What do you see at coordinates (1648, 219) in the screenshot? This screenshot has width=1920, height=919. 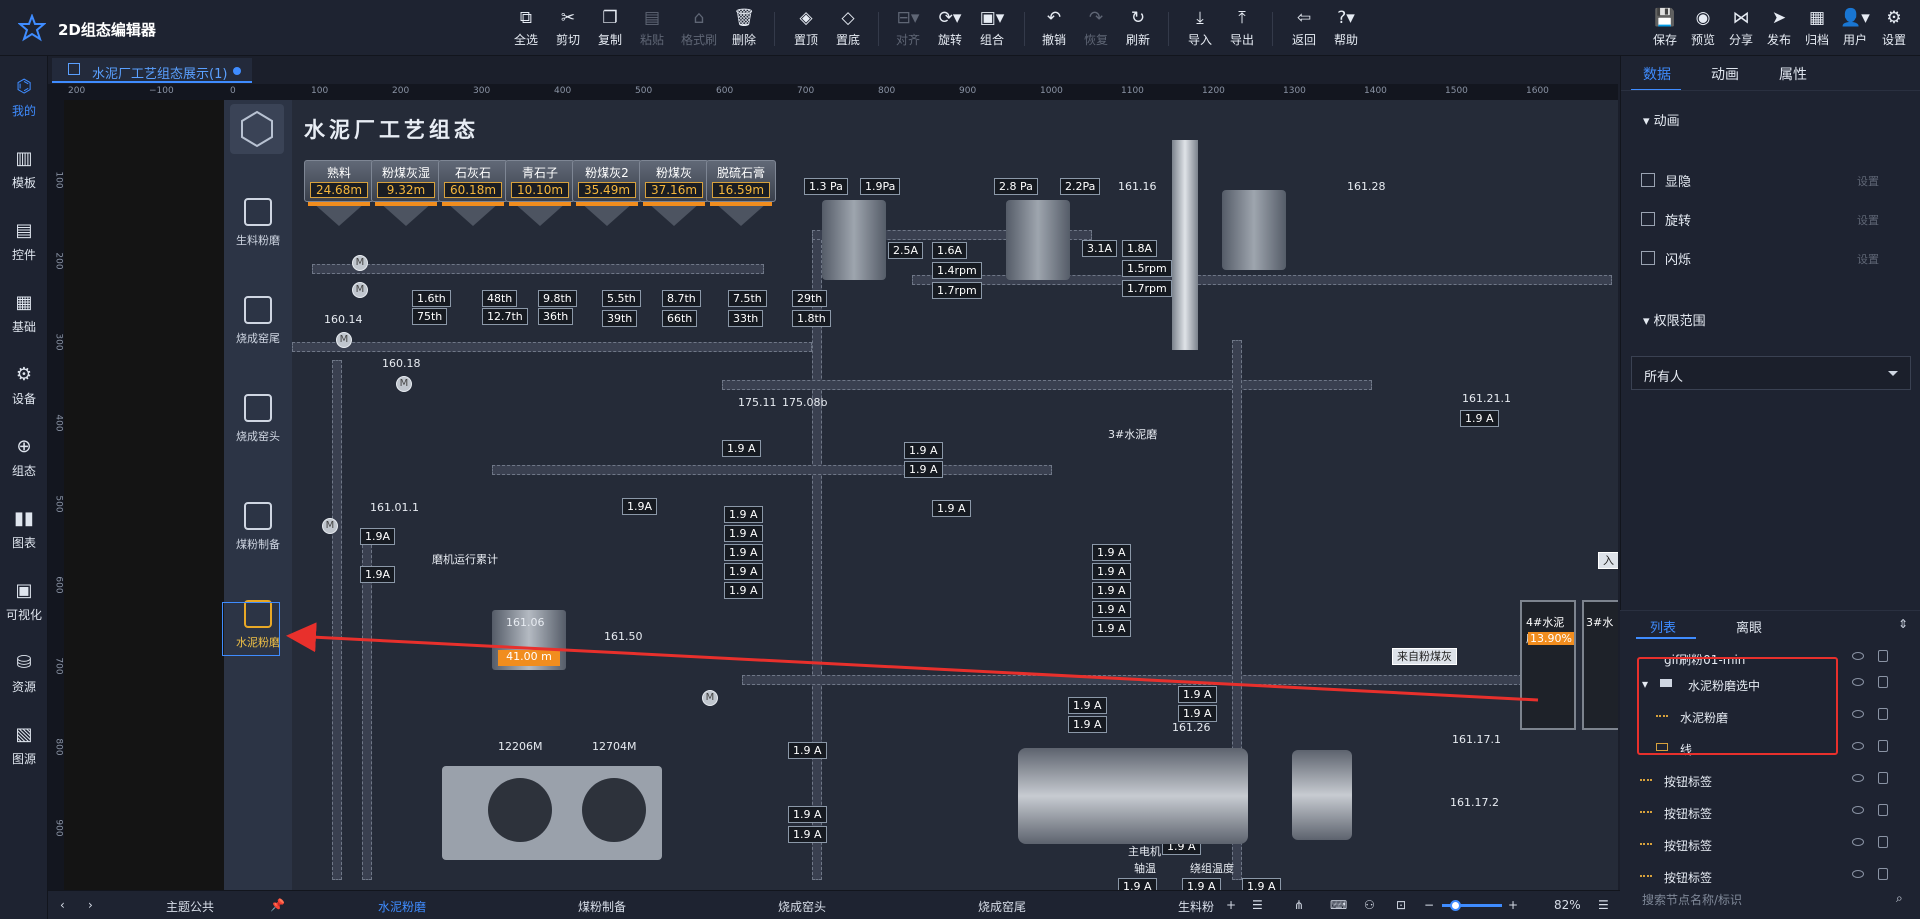 I see `rotate-checkbox` at bounding box center [1648, 219].